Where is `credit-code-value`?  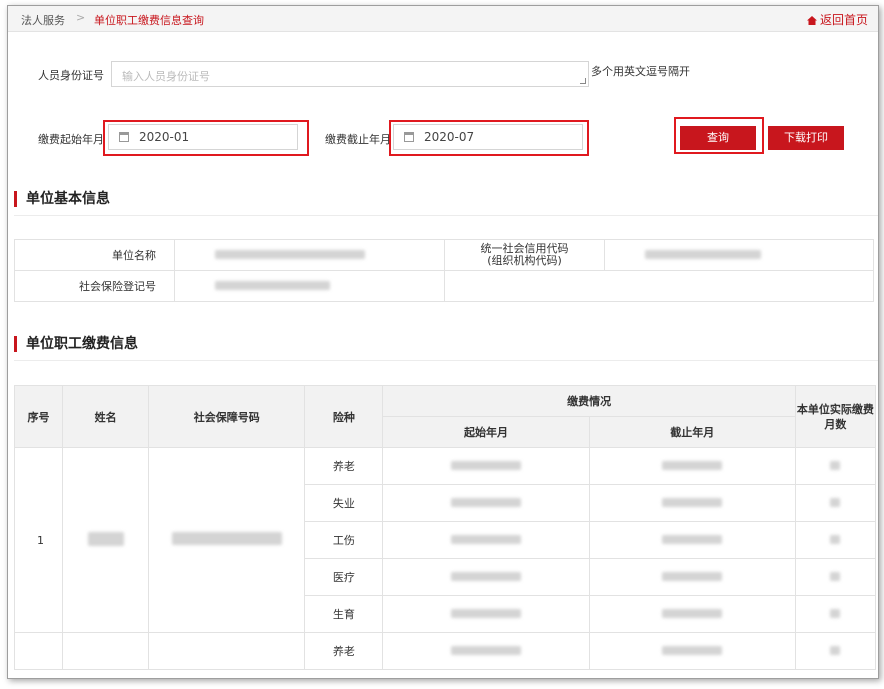
credit-code-value is located at coordinates (739, 255).